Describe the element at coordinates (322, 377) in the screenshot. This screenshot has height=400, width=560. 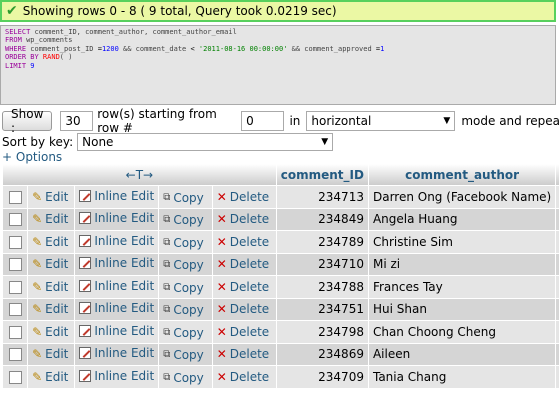
I see `comment-id-cell: 234709` at that location.